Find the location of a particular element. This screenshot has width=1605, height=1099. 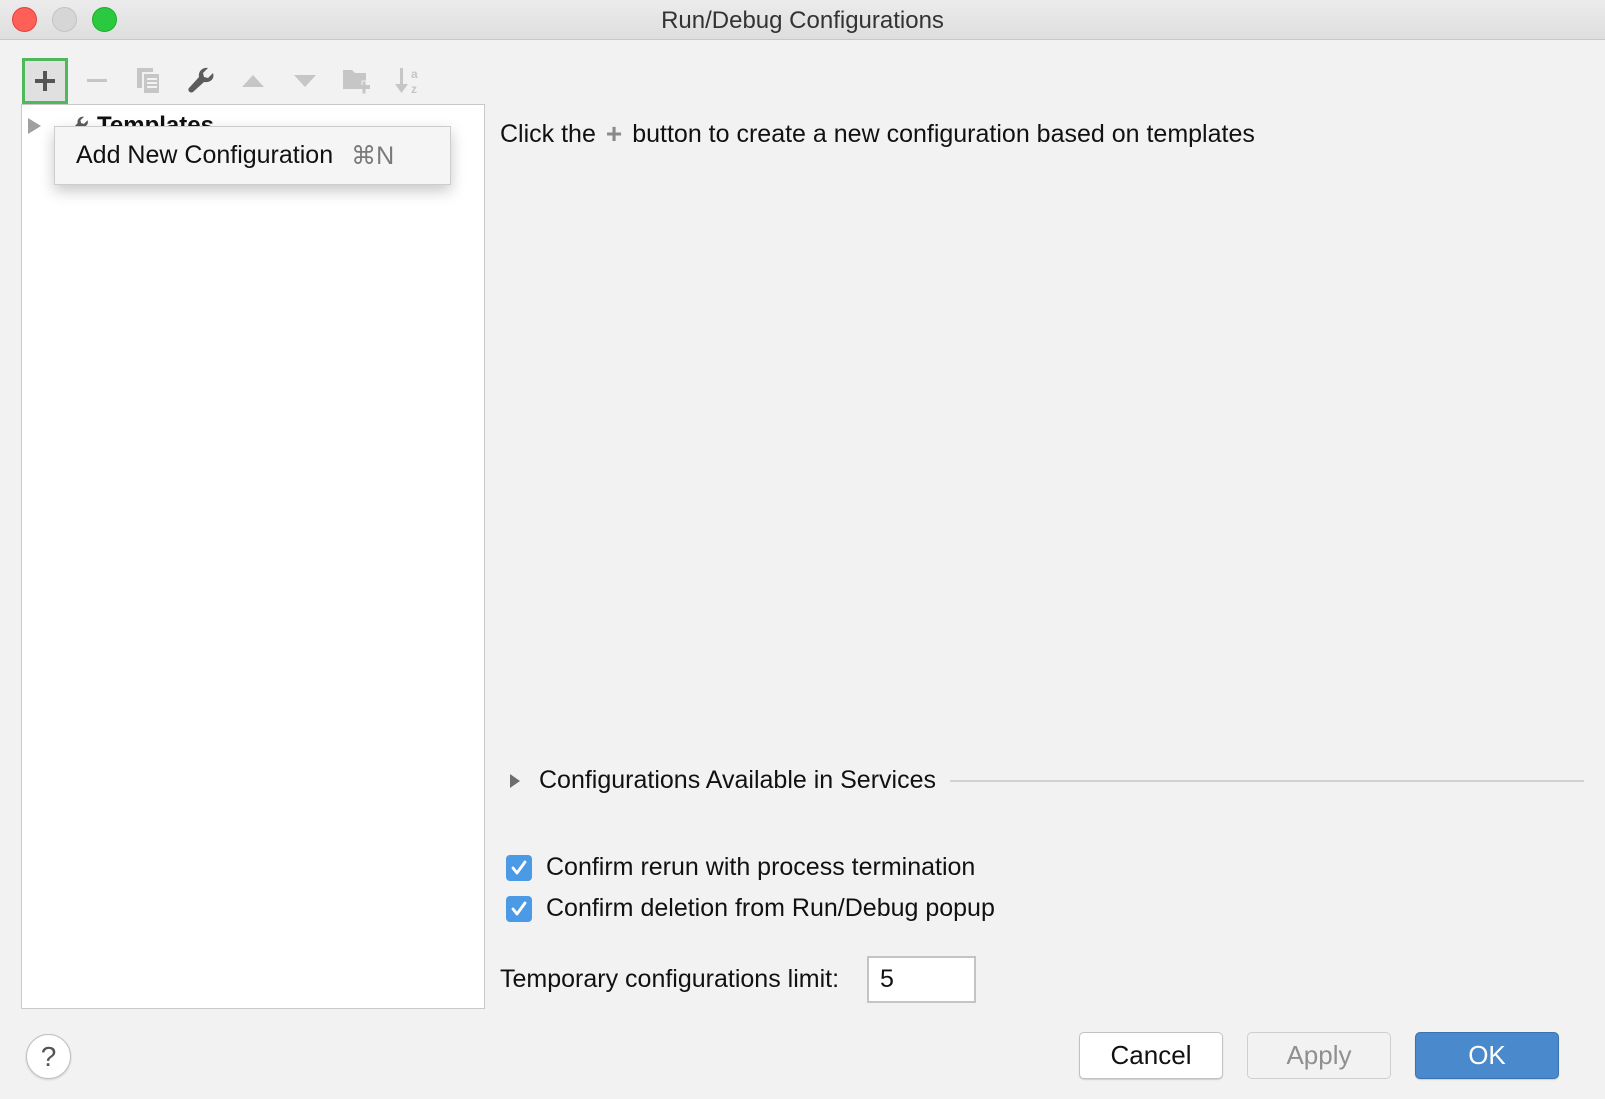

confirm-rerun-checkbox-row: Confirm rerun with process termination is located at coordinates (740, 867).